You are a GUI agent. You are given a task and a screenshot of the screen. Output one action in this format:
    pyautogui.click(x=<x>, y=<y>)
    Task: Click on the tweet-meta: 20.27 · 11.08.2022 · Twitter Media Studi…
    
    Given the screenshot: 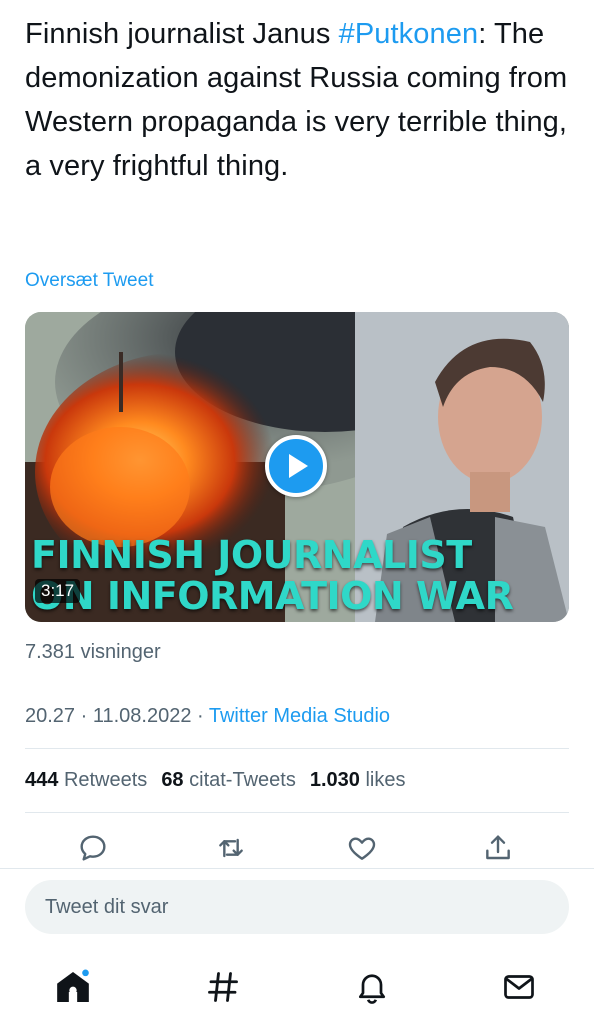 What is the action you would take?
    pyautogui.click(x=207, y=716)
    